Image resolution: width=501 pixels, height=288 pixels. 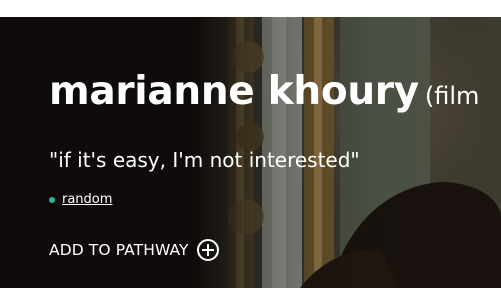 I want to click on add-to-pathway-button: ADD TO PATHWAY, so click(x=134, y=250).